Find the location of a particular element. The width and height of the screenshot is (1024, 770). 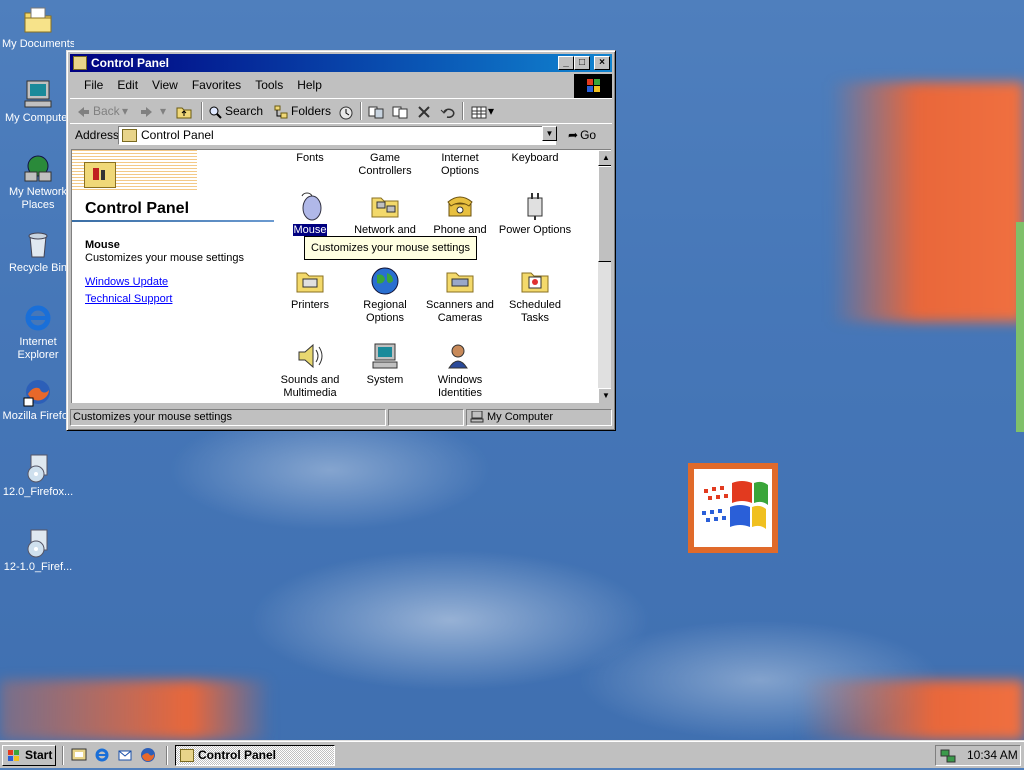

desktop-icon-label: My Network Places is located at coordinates (38, 198).